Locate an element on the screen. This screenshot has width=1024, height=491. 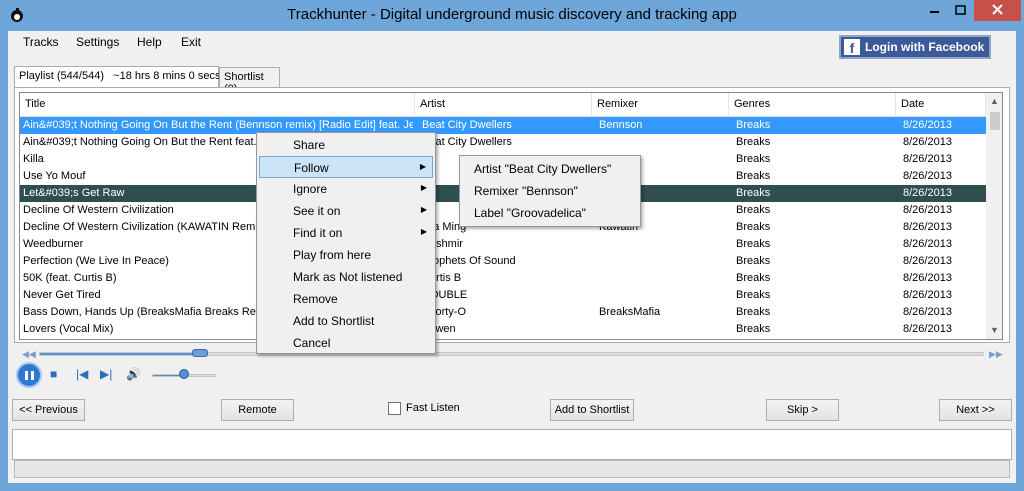
maximize-icon is located at coordinates (960, 10).